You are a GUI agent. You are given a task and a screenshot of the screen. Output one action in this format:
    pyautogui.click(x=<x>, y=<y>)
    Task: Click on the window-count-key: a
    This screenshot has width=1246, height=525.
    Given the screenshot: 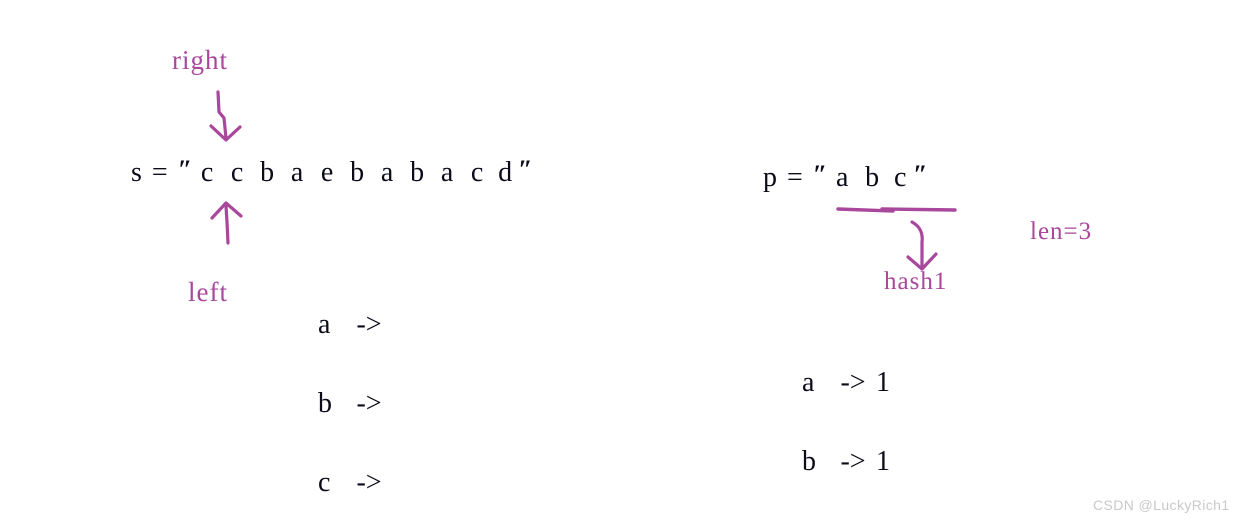 What is the action you would take?
    pyautogui.click(x=324, y=324)
    